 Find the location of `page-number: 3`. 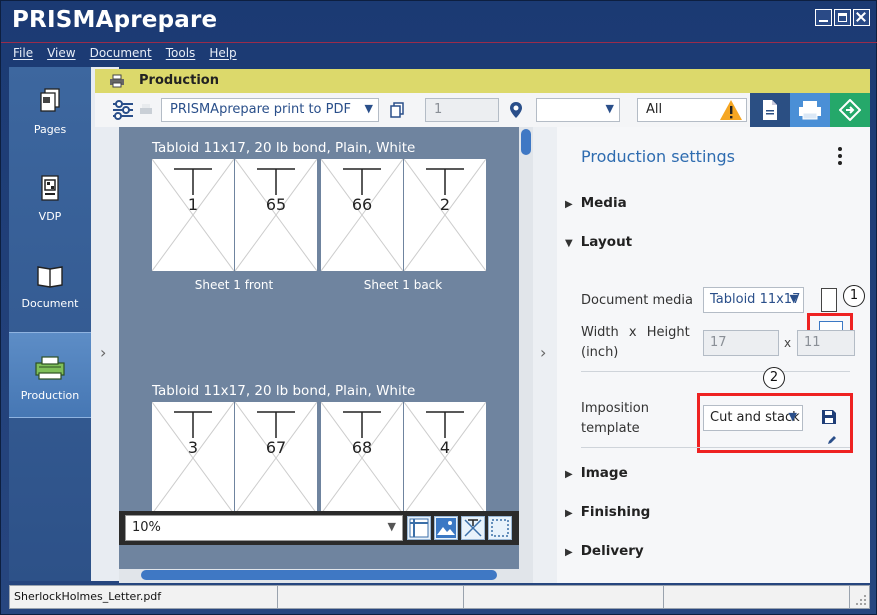

page-number: 3 is located at coordinates (193, 447).